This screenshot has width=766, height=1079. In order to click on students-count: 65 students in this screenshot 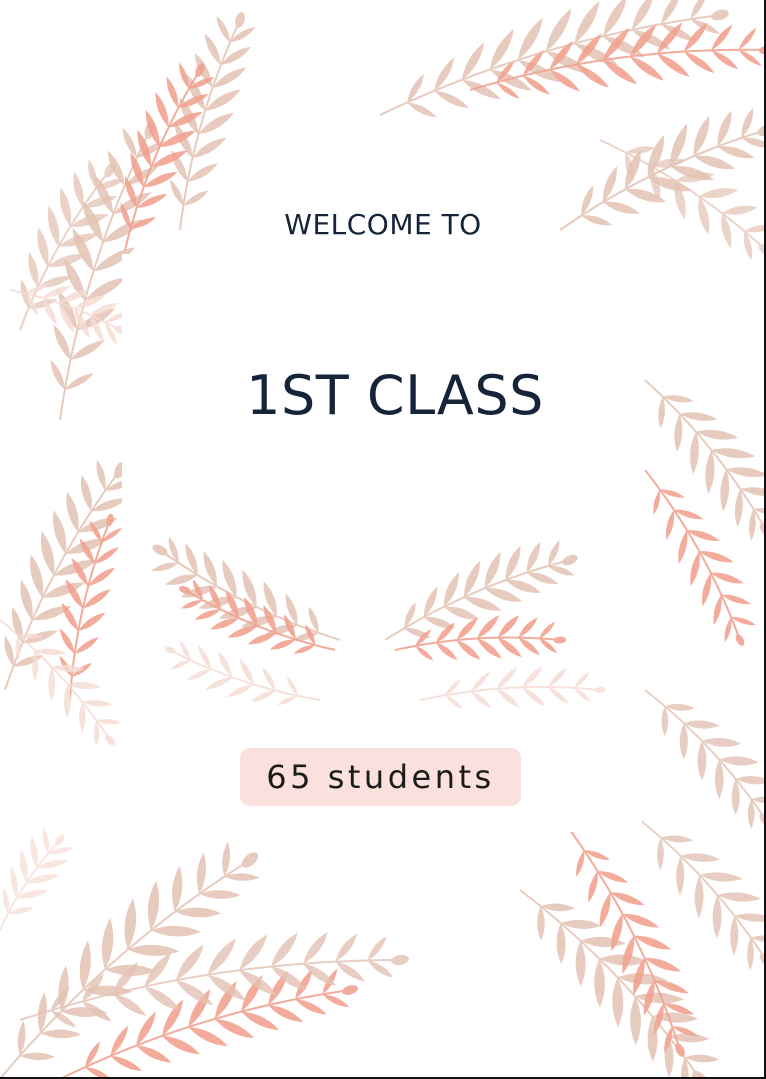, I will do `click(380, 777)`.